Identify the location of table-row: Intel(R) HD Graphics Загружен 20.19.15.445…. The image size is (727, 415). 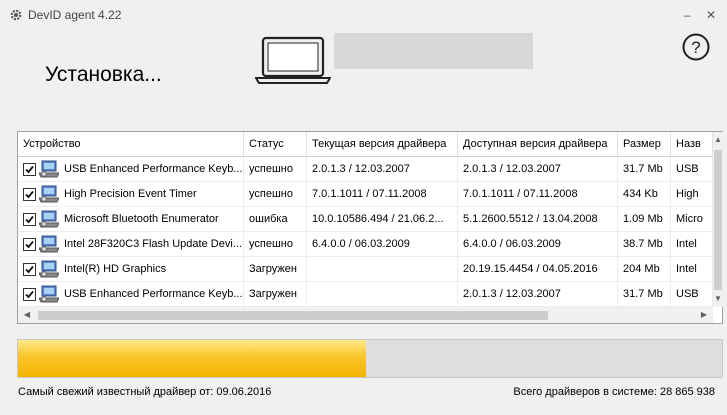
(365, 269).